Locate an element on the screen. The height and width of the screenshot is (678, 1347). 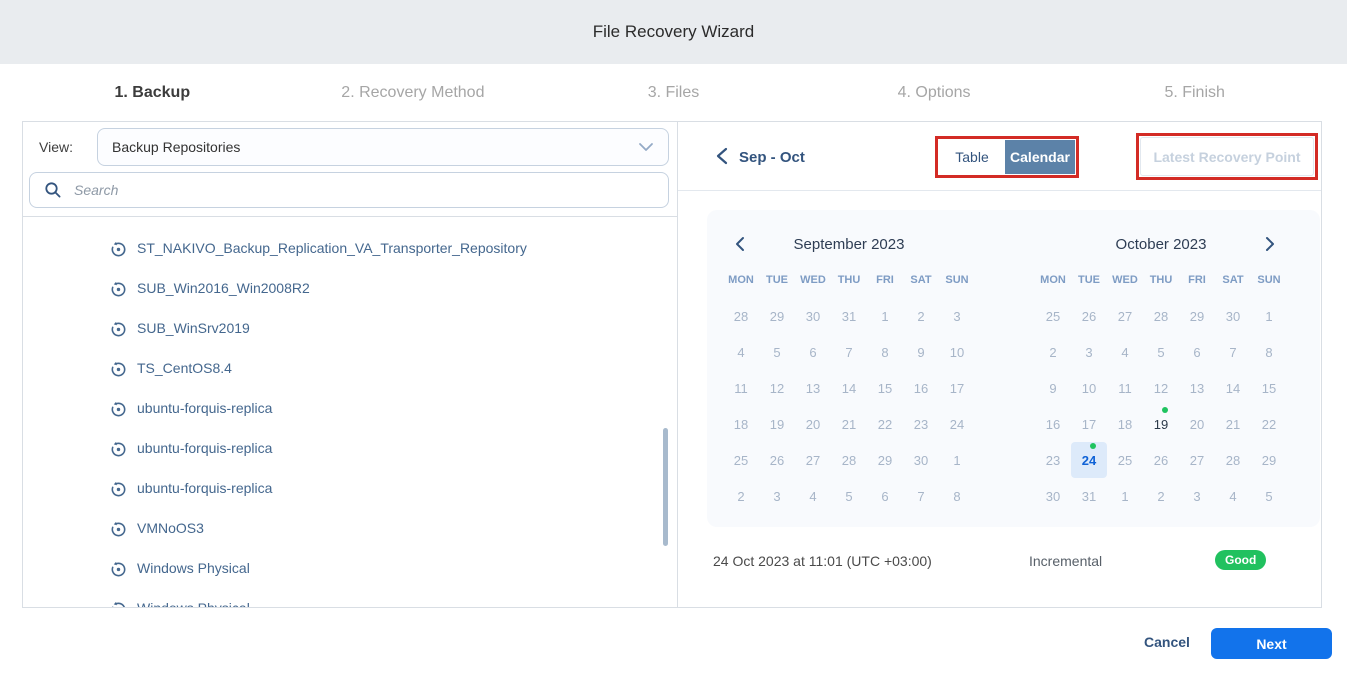
wizard-step: 5. Finish is located at coordinates (1194, 93).